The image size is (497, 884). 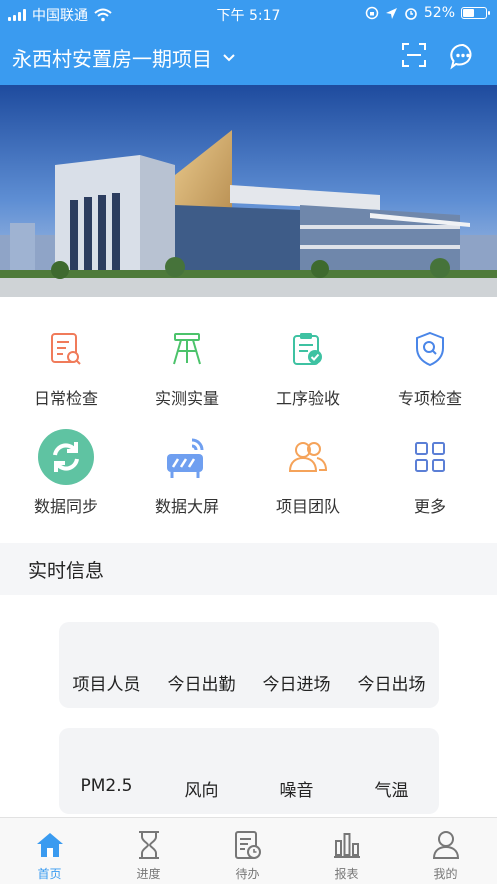 I want to click on menu-item-label: 数据同步, so click(x=65, y=506).